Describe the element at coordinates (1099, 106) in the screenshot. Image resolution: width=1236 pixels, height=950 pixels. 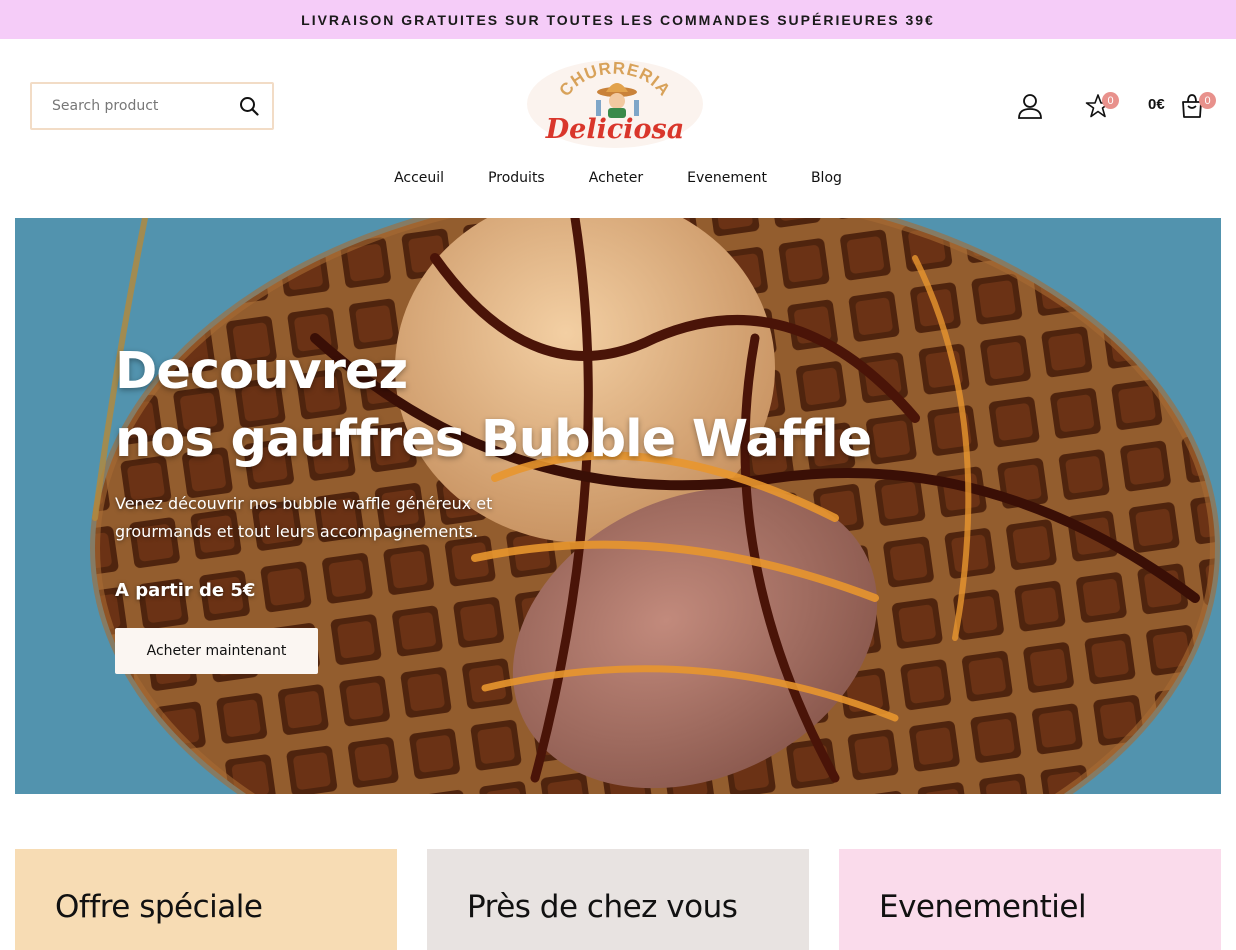
I see `wishlist-button: 0` at that location.